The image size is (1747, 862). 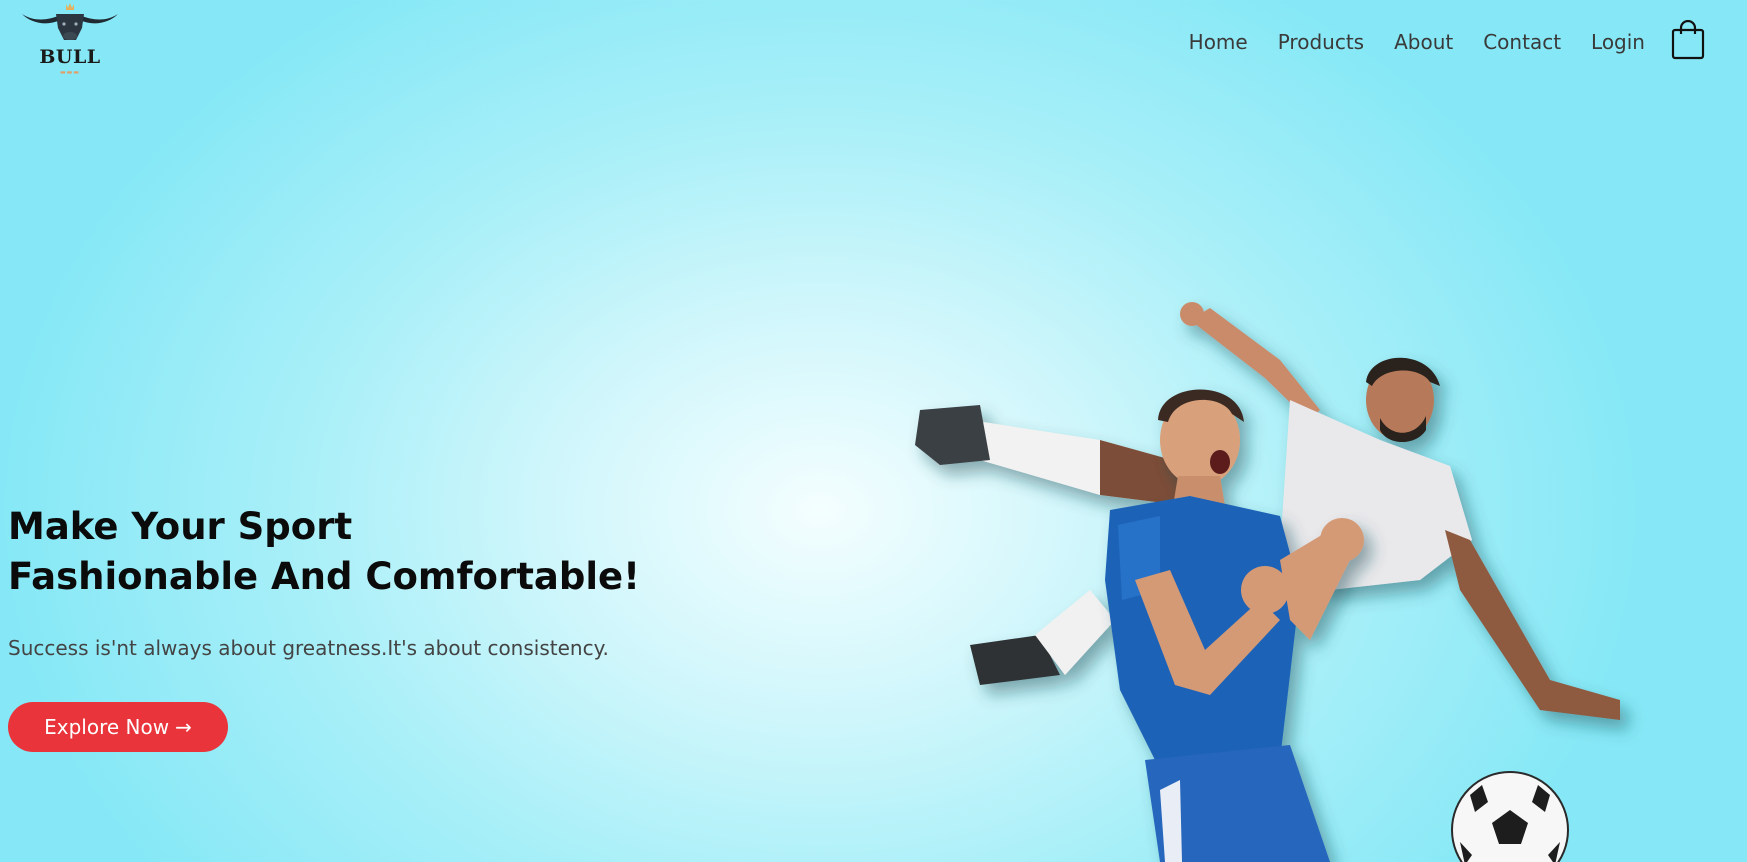 What do you see at coordinates (1510, 816) in the screenshot?
I see `soccer-ball-icon` at bounding box center [1510, 816].